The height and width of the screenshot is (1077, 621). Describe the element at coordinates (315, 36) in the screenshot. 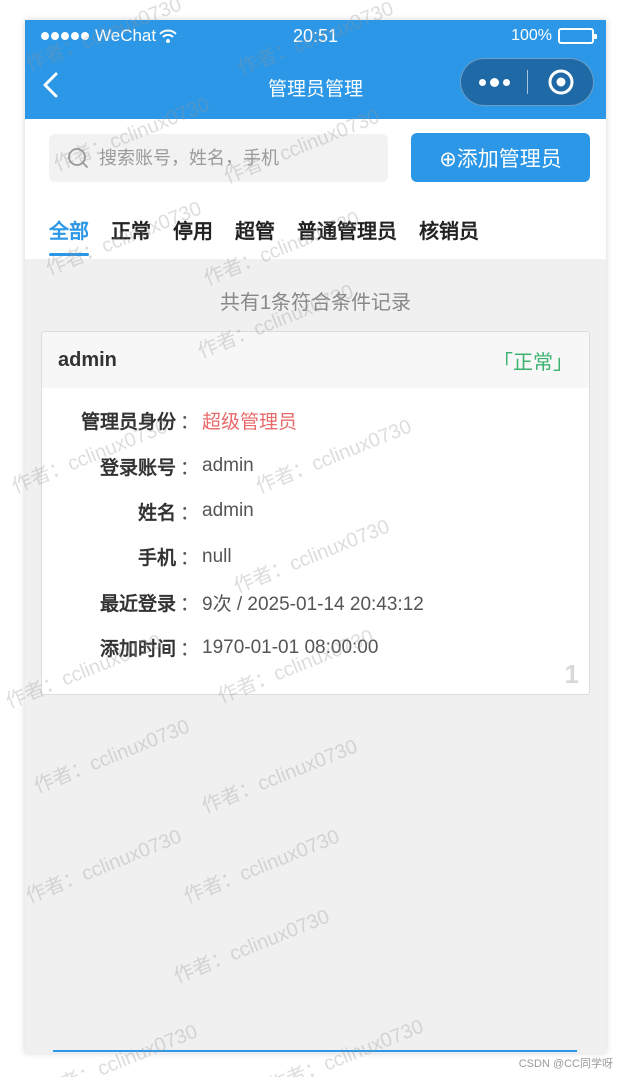

I see `status-bar: WeChat 20:51 100%` at that location.